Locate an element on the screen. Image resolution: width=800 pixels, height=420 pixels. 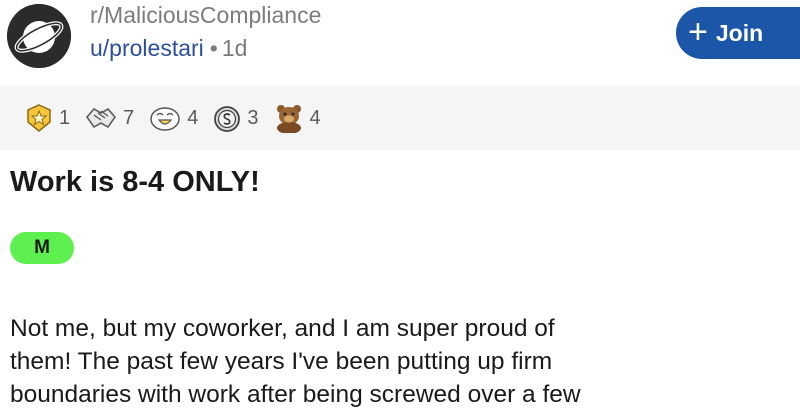
post-age: 1d is located at coordinates (234, 48).